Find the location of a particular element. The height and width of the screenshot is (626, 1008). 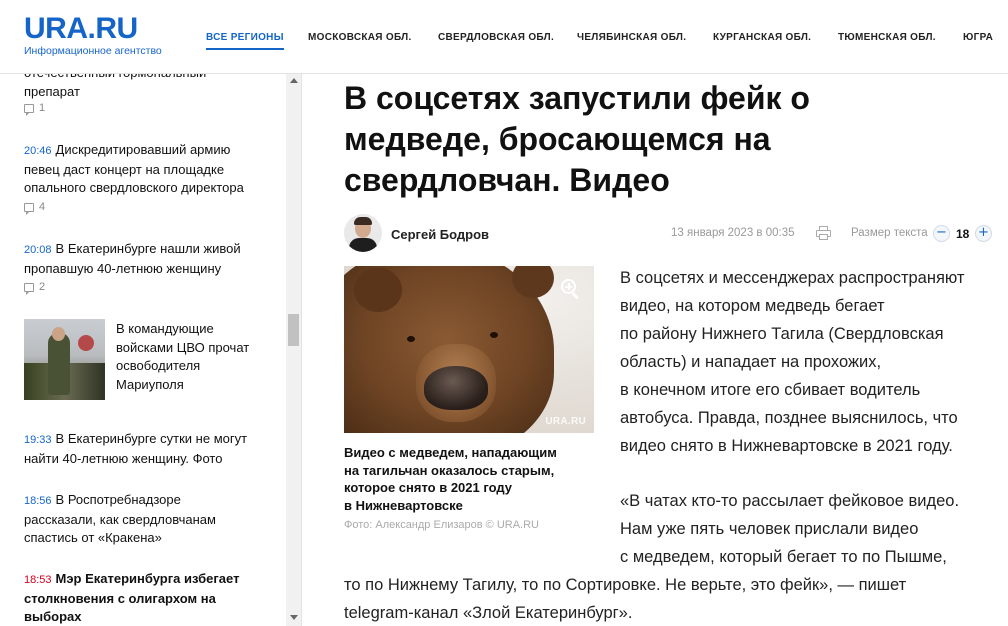

news-title-line: отечественный гормональный is located at coordinates (149, 78).